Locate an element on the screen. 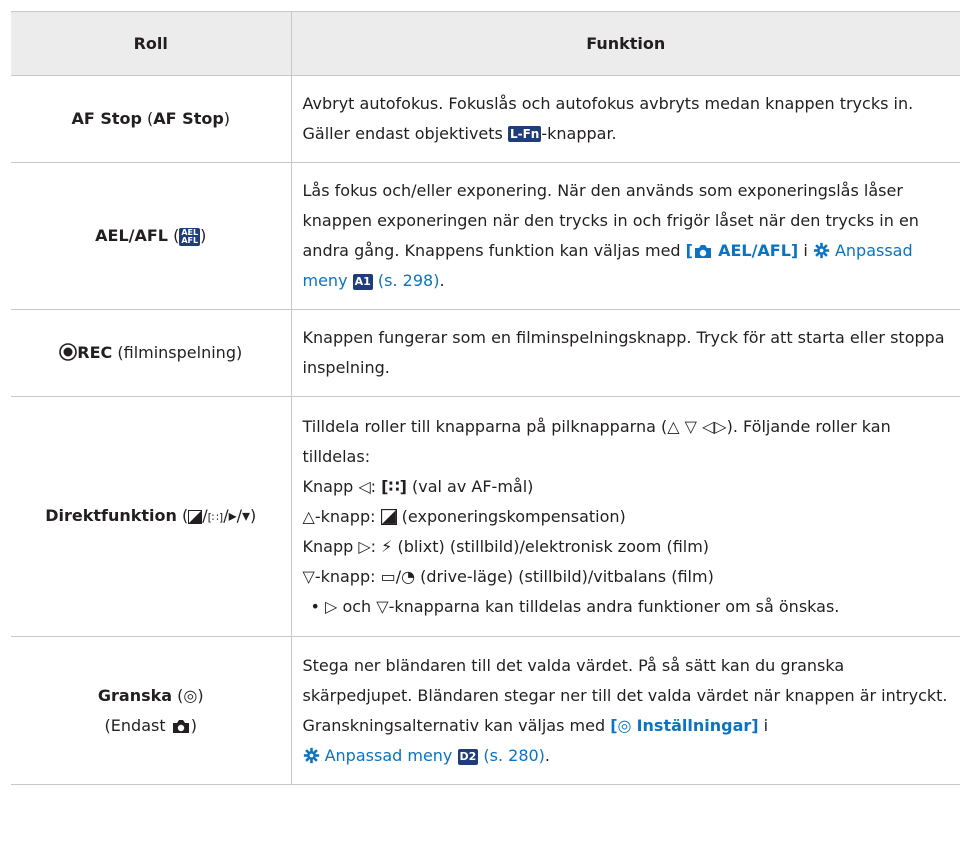  line2-end: (val av AF-mål) is located at coordinates (470, 486).